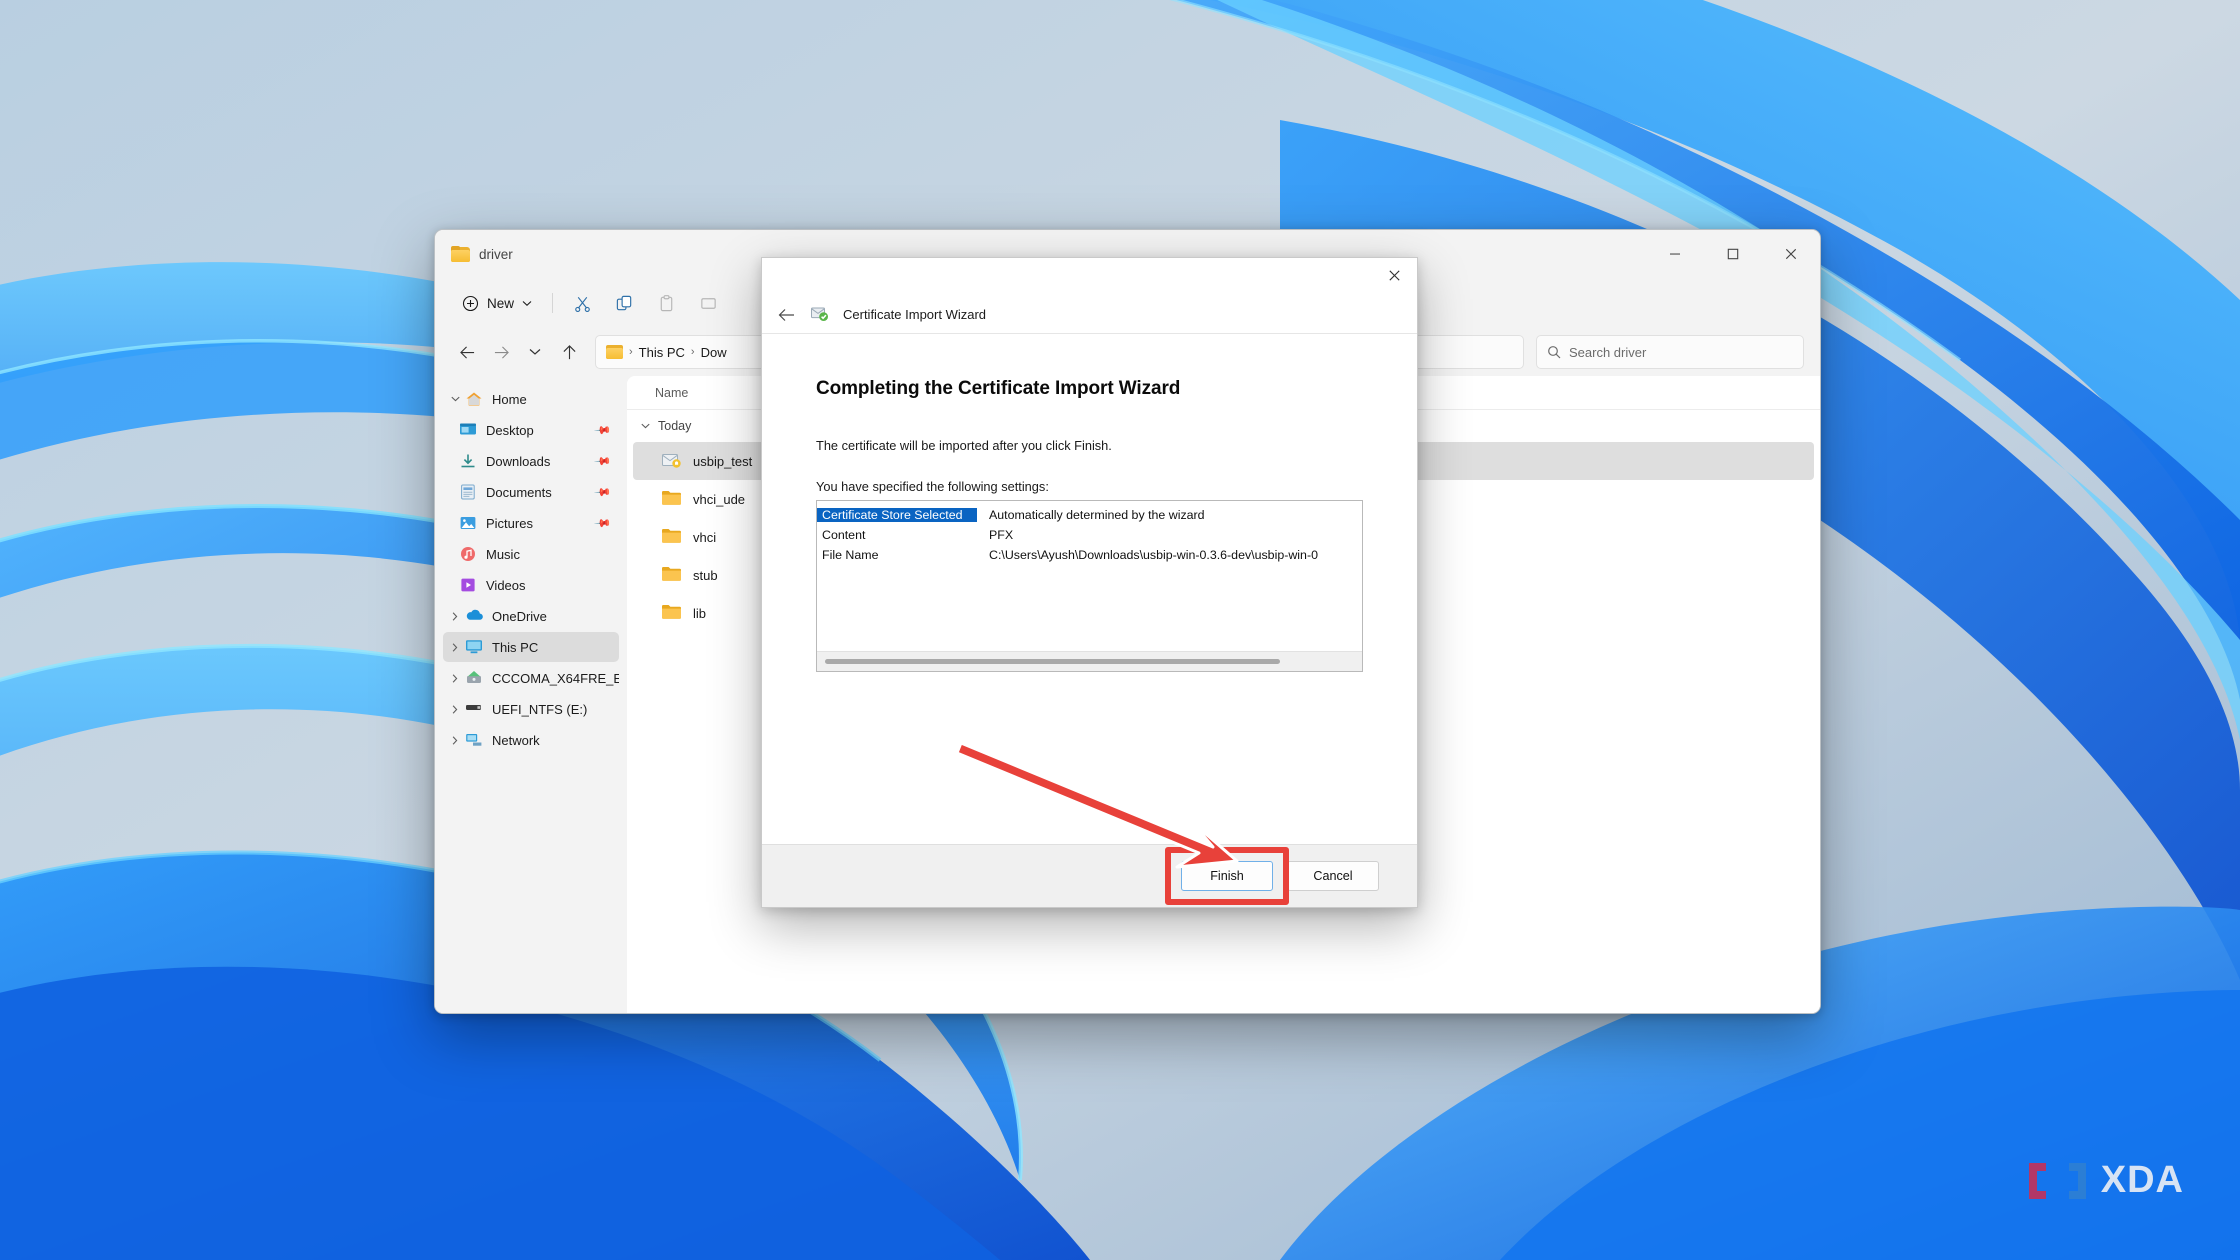 The width and height of the screenshot is (2240, 1260). I want to click on window-title: driver, so click(496, 254).